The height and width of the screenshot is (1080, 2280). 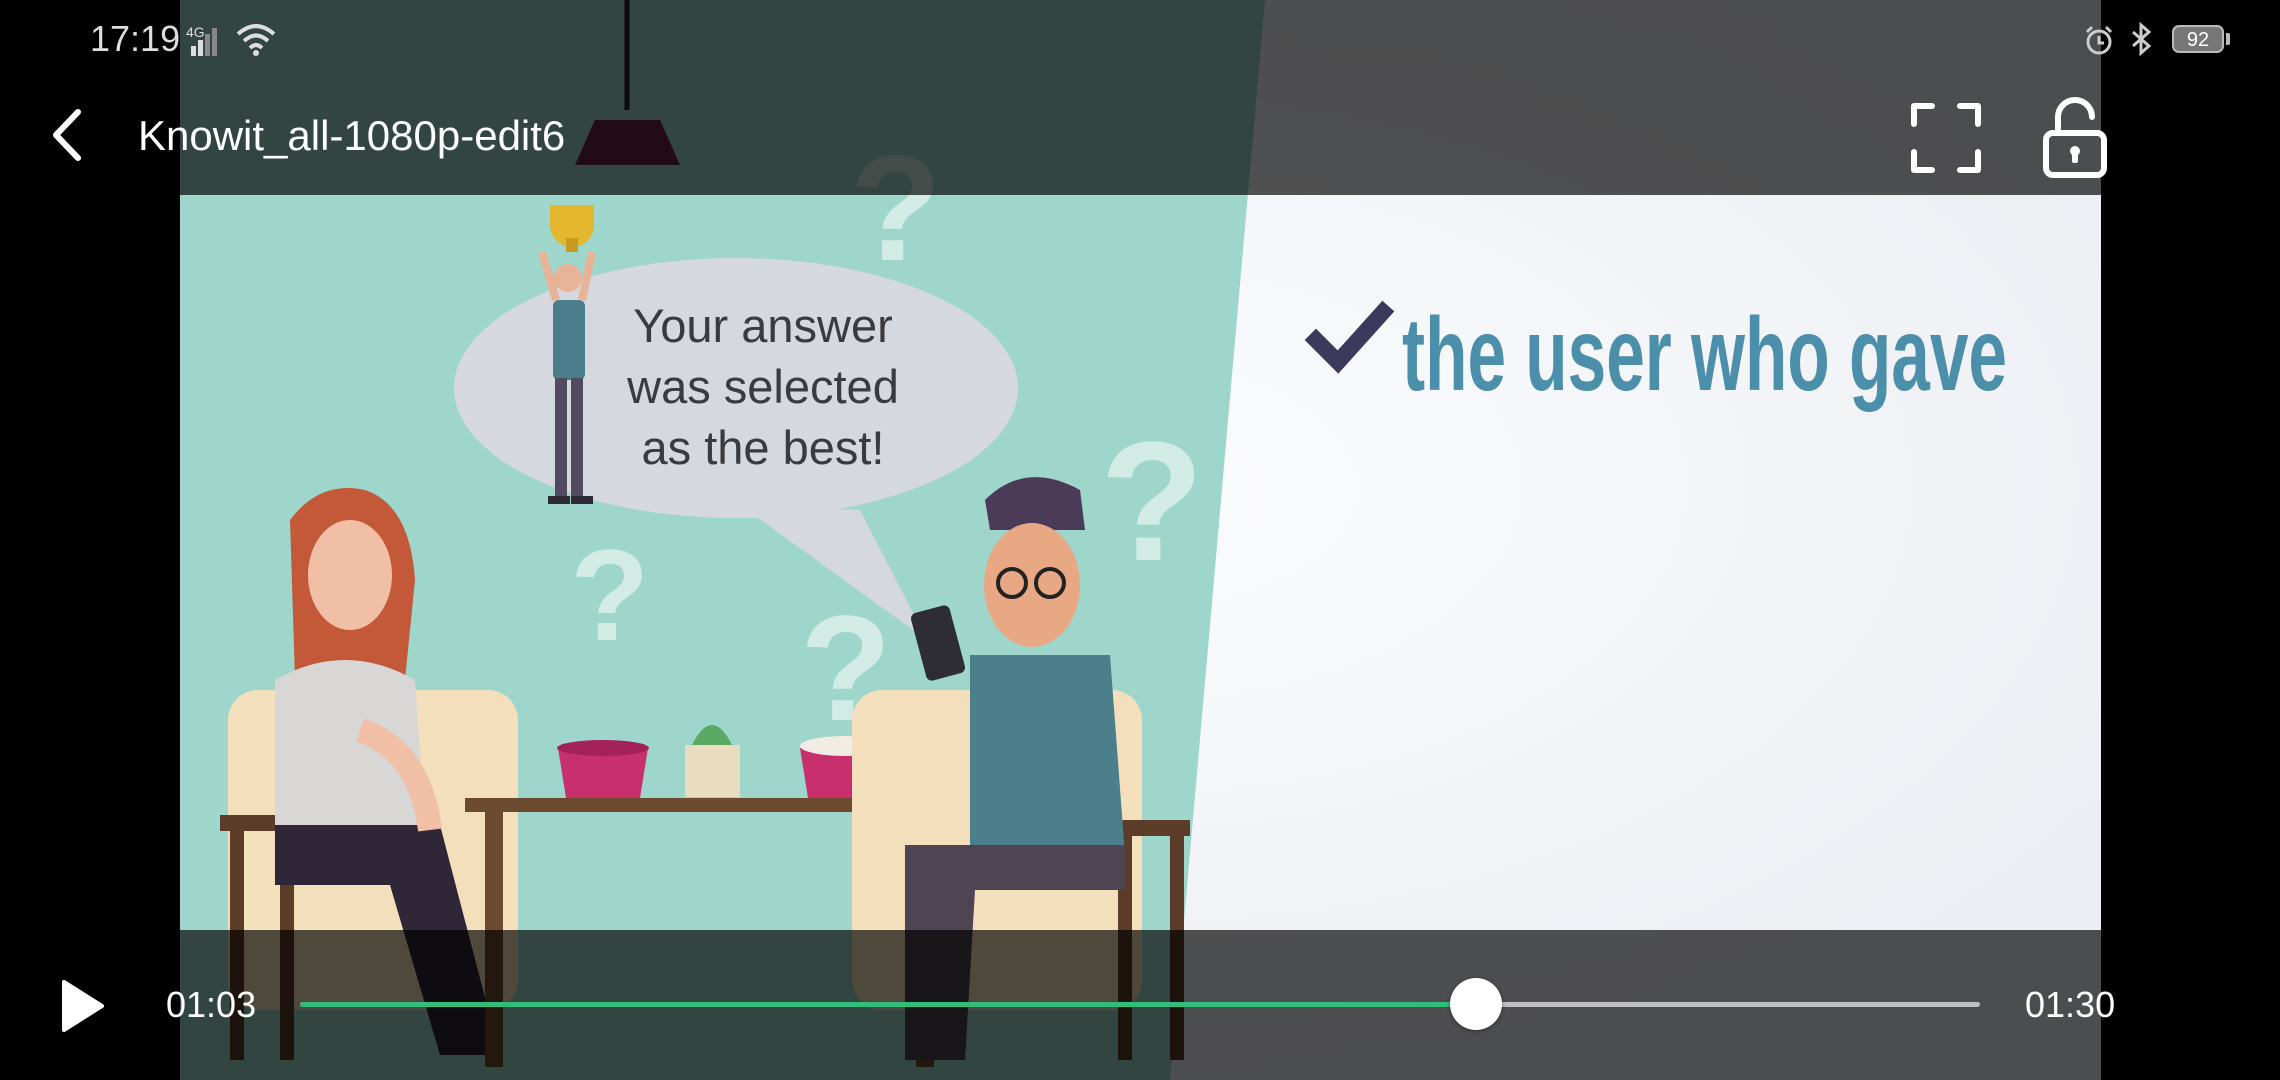 I want to click on alarm-icon, so click(x=2099, y=40).